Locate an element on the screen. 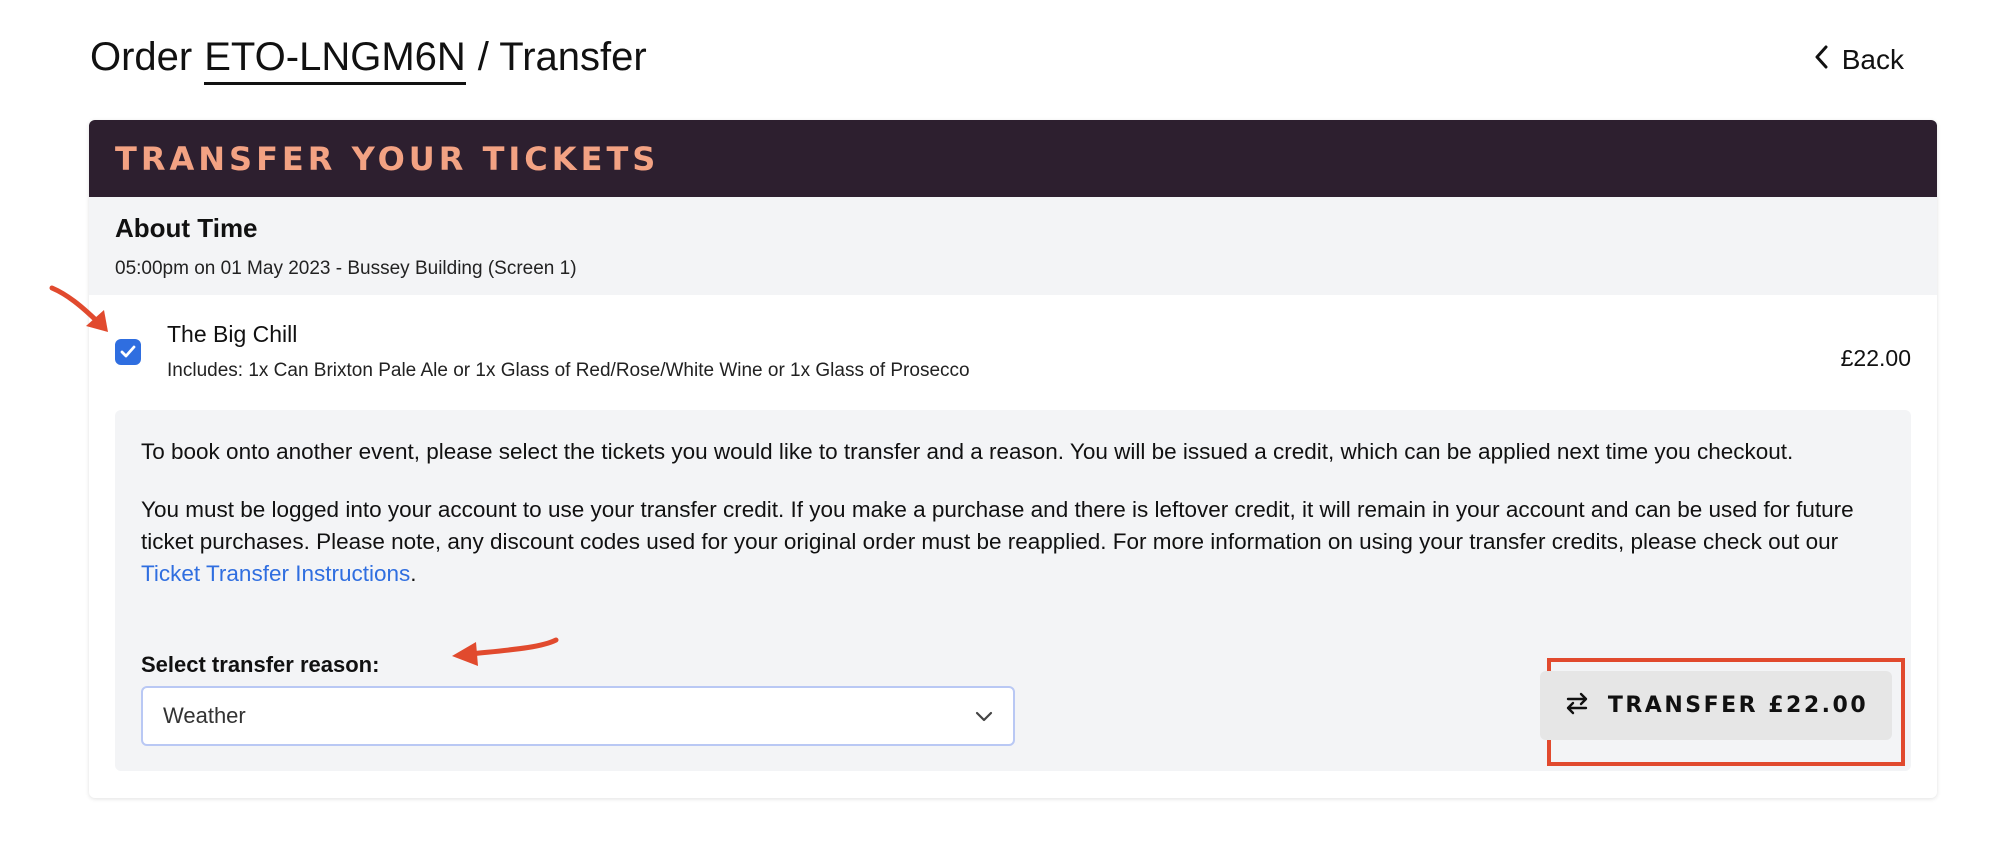  annotation-arrow-reason is located at coordinates (505, 651).